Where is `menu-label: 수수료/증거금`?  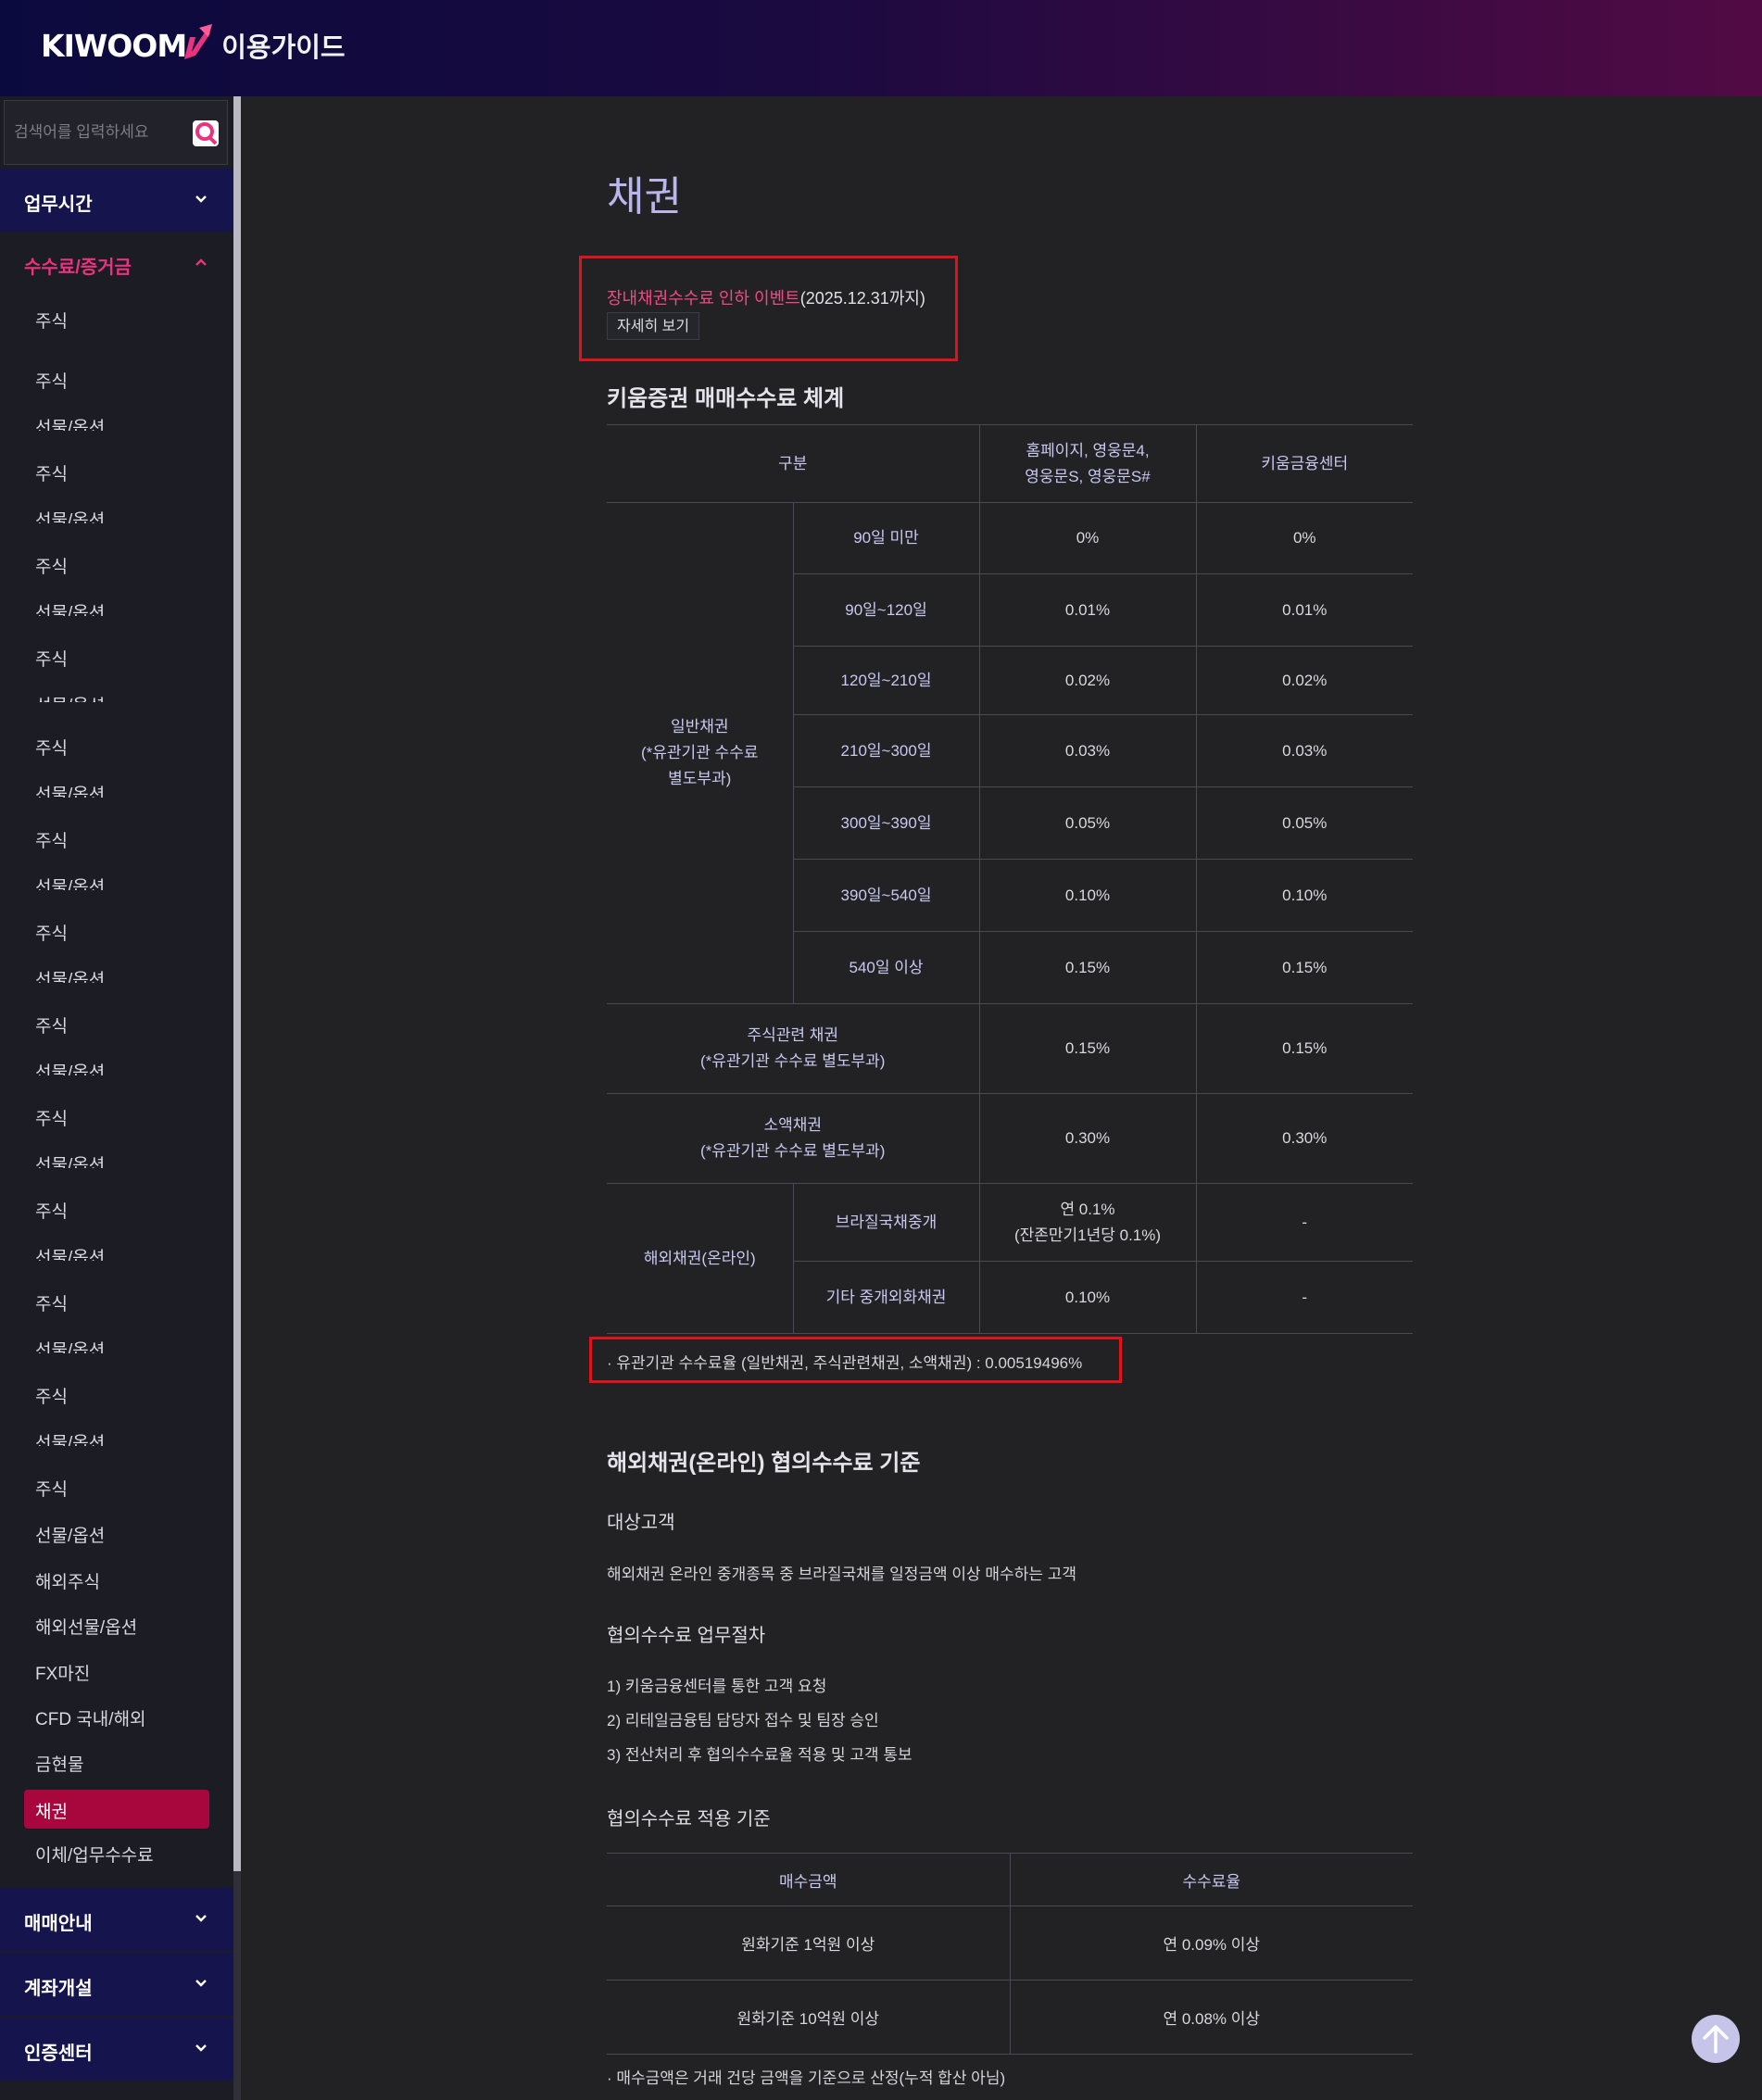 menu-label: 수수료/증거금 is located at coordinates (78, 268).